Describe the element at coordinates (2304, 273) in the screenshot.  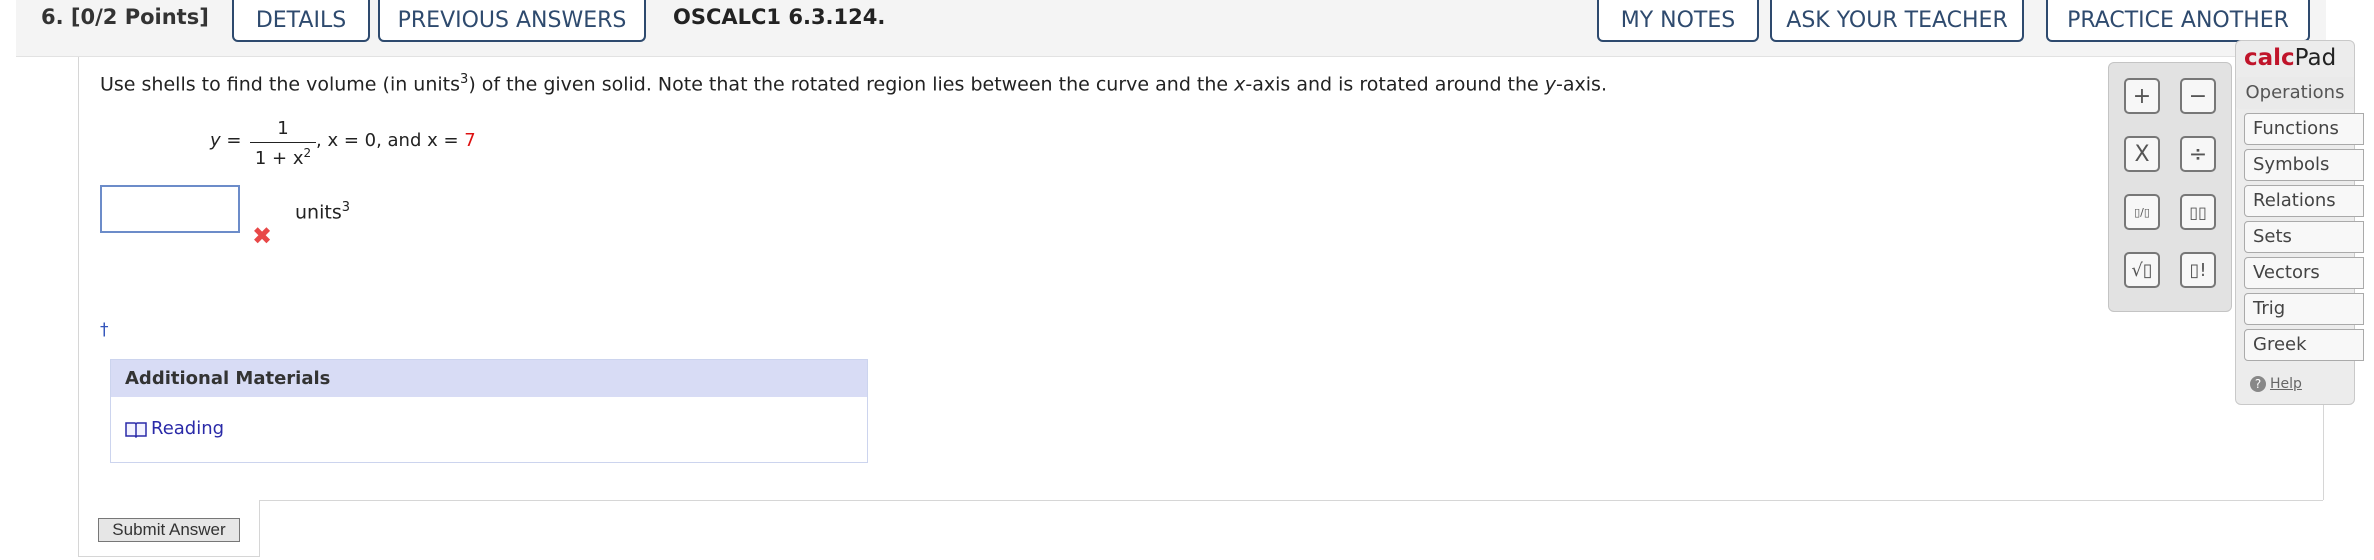
I see `calcpad-tab-vectors: Vectors` at that location.